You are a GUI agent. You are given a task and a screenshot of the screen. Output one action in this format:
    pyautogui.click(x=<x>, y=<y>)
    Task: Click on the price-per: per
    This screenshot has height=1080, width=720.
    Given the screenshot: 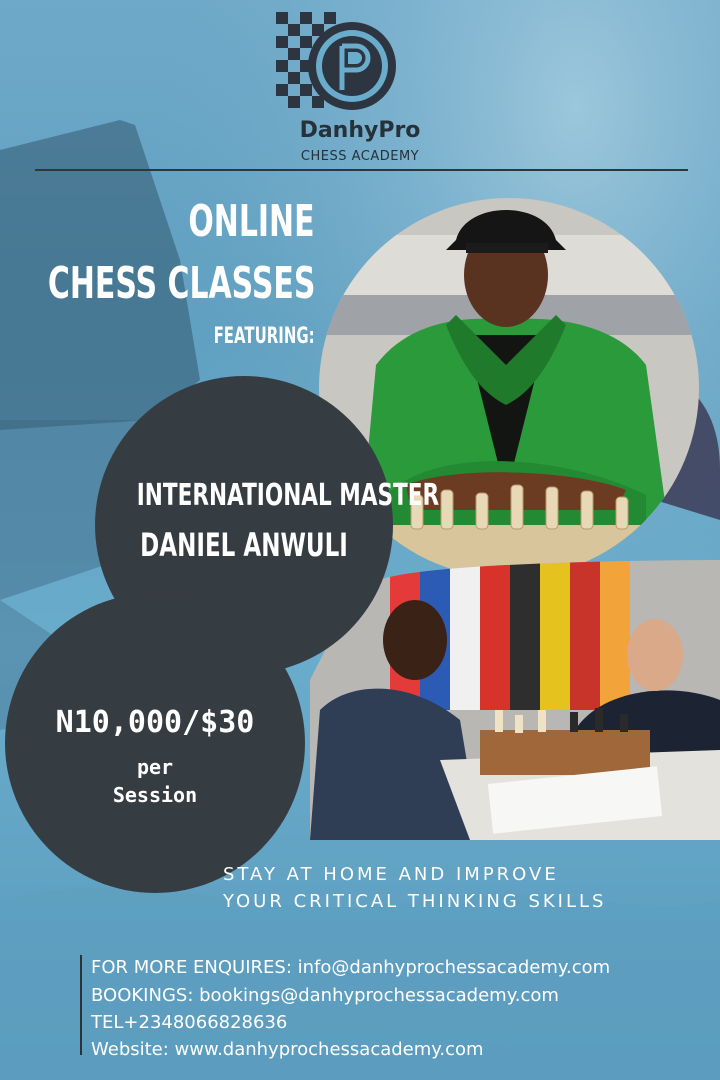 What is the action you would take?
    pyautogui.click(x=155, y=767)
    